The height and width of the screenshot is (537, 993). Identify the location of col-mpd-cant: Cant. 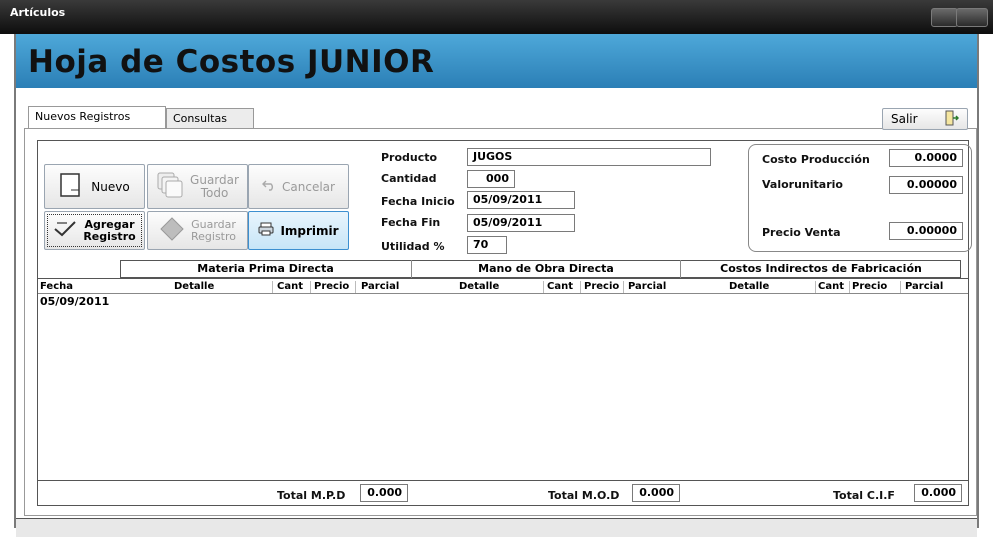
(290, 287).